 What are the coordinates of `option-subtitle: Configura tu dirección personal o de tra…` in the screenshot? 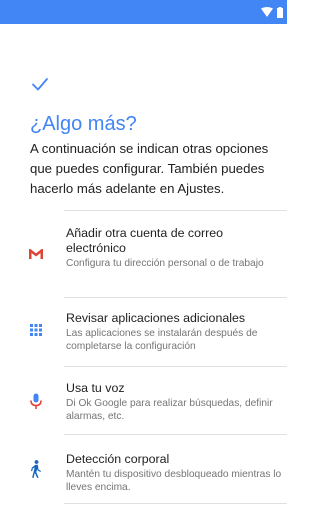 It's located at (165, 263).